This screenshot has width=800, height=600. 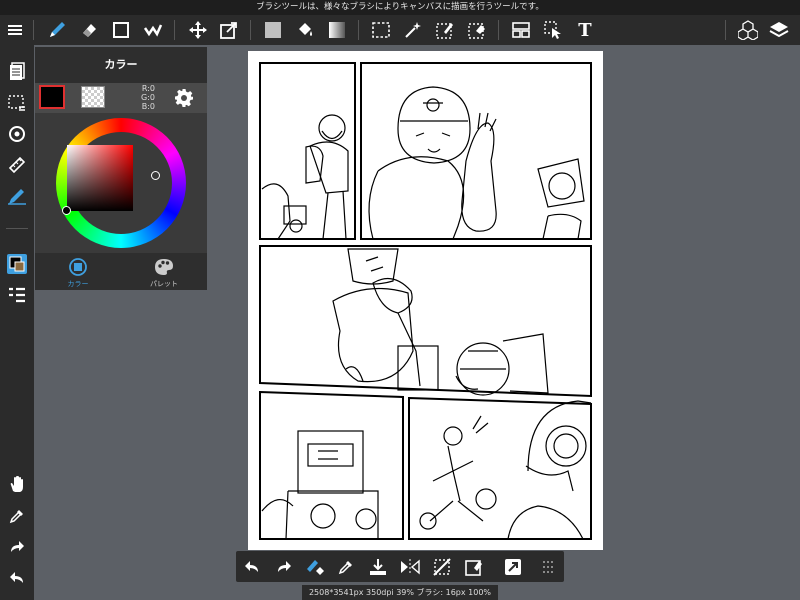 What do you see at coordinates (184, 98) in the screenshot?
I see `gear-icon` at bounding box center [184, 98].